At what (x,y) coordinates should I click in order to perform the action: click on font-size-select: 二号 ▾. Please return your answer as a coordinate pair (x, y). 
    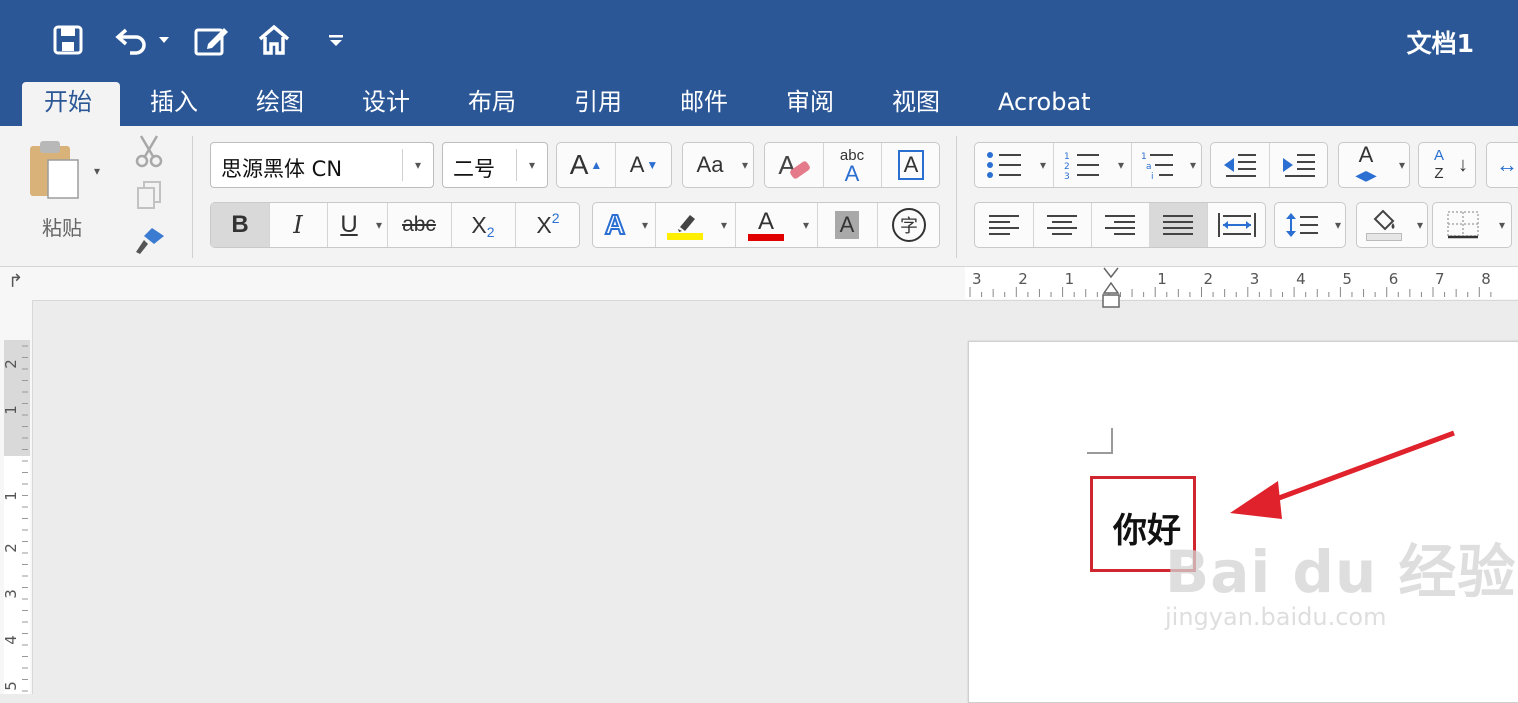
    Looking at the image, I should click on (495, 165).